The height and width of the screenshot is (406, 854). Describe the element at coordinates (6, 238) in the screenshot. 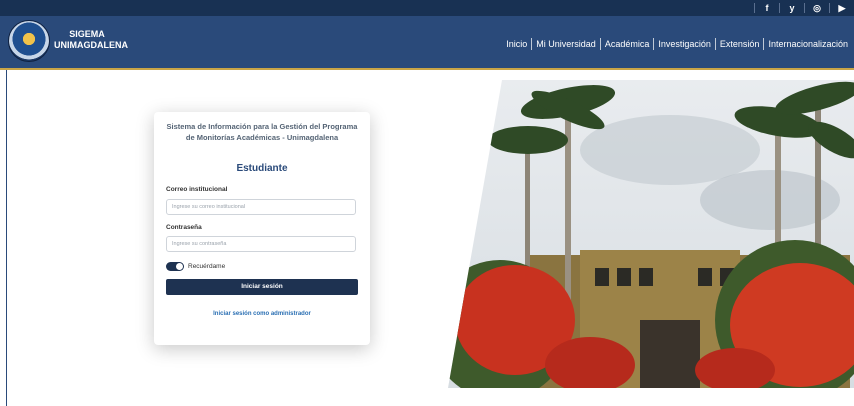

I see `page-border` at that location.